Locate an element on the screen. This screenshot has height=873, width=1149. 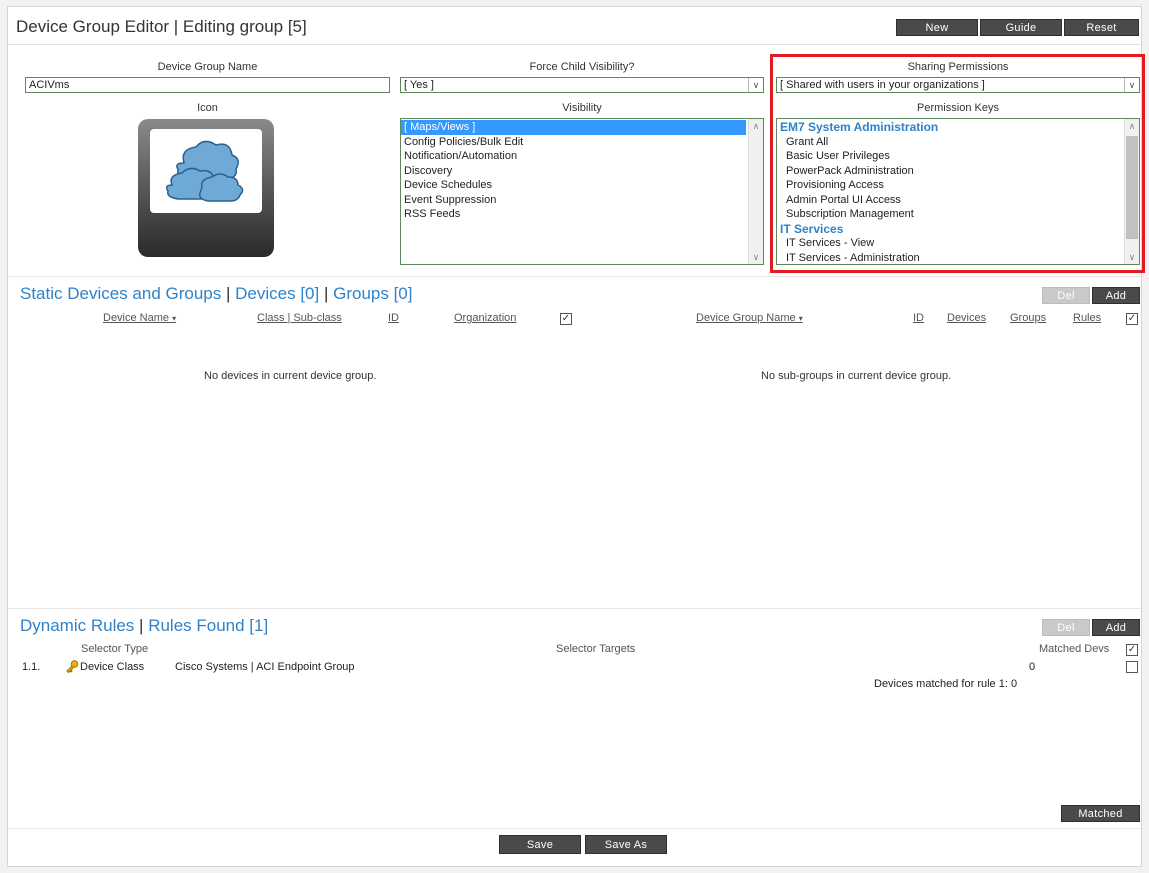
sharing-permissions-highlight is located at coordinates (957, 163).